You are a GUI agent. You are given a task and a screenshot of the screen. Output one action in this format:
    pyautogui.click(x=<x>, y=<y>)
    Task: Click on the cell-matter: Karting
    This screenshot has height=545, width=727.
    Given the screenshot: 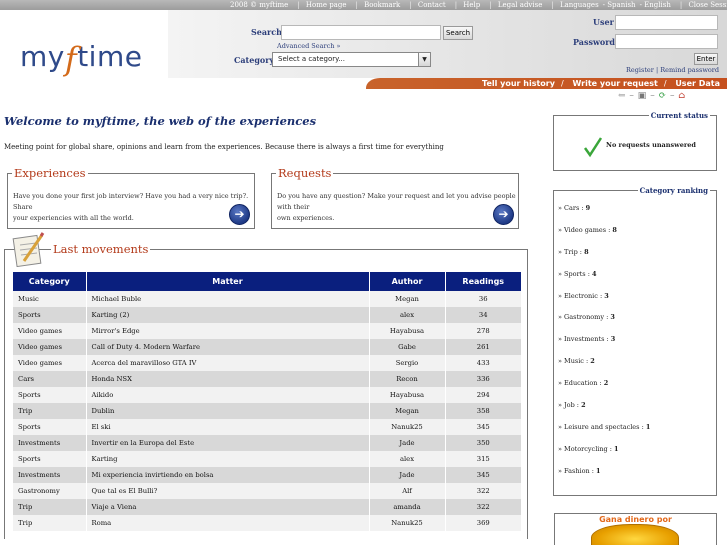 What is the action you would take?
    pyautogui.click(x=227, y=459)
    